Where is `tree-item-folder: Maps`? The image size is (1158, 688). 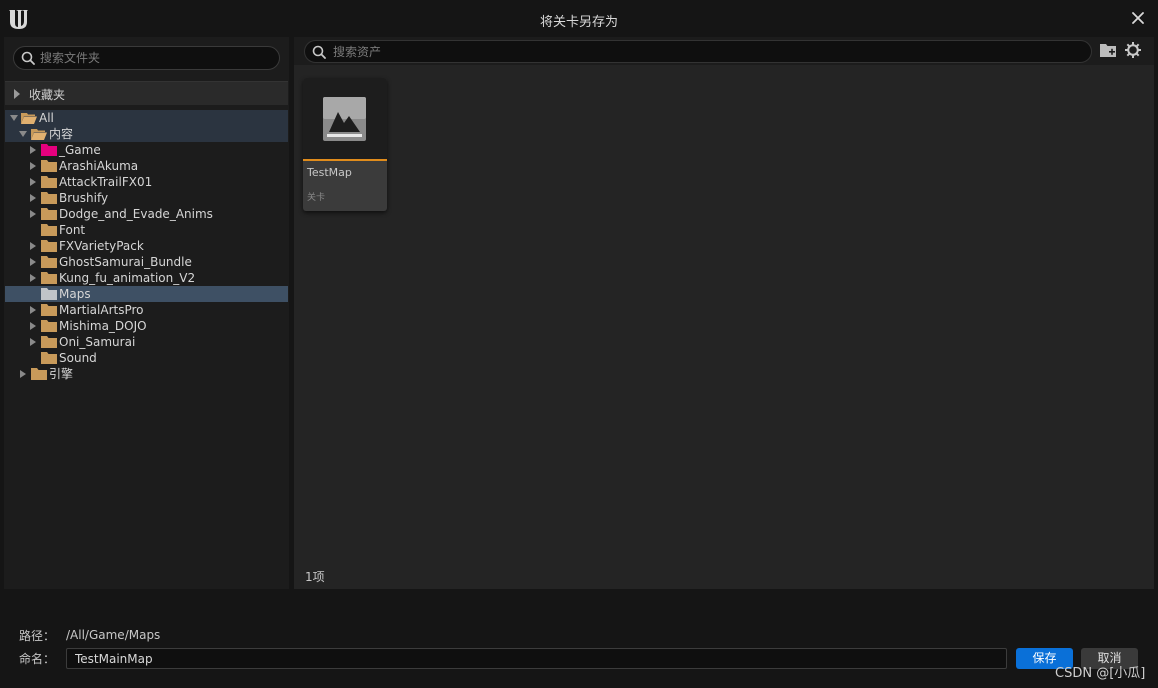 tree-item-folder: Maps is located at coordinates (146, 294).